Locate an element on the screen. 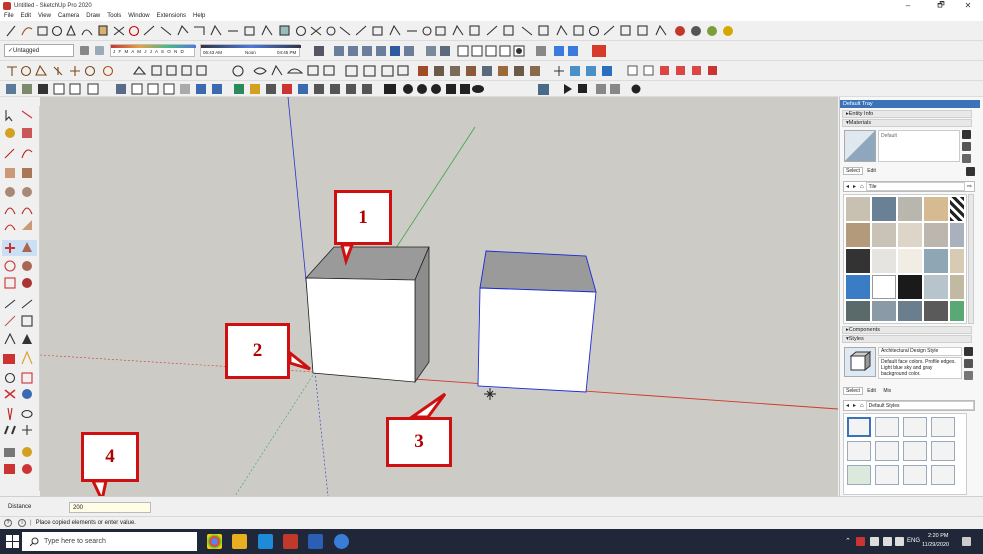 The height and width of the screenshot is (554, 983). pan-tool-icon is located at coordinates (255, 89).